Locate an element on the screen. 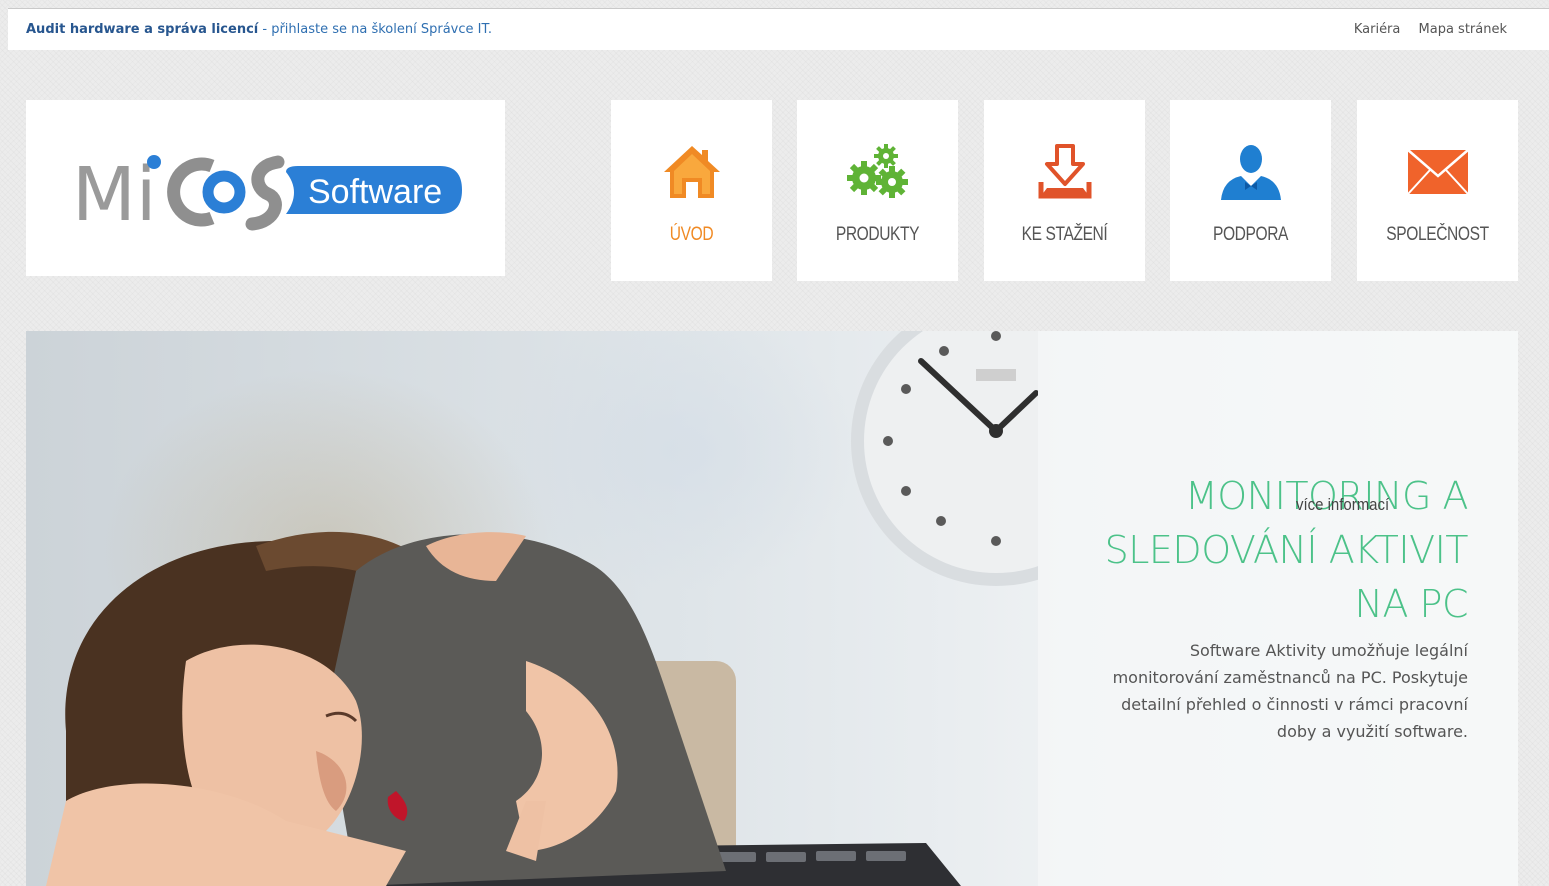 This screenshot has width=1549, height=886. hero-title-line: MONITORING A is located at coordinates (1326, 496).